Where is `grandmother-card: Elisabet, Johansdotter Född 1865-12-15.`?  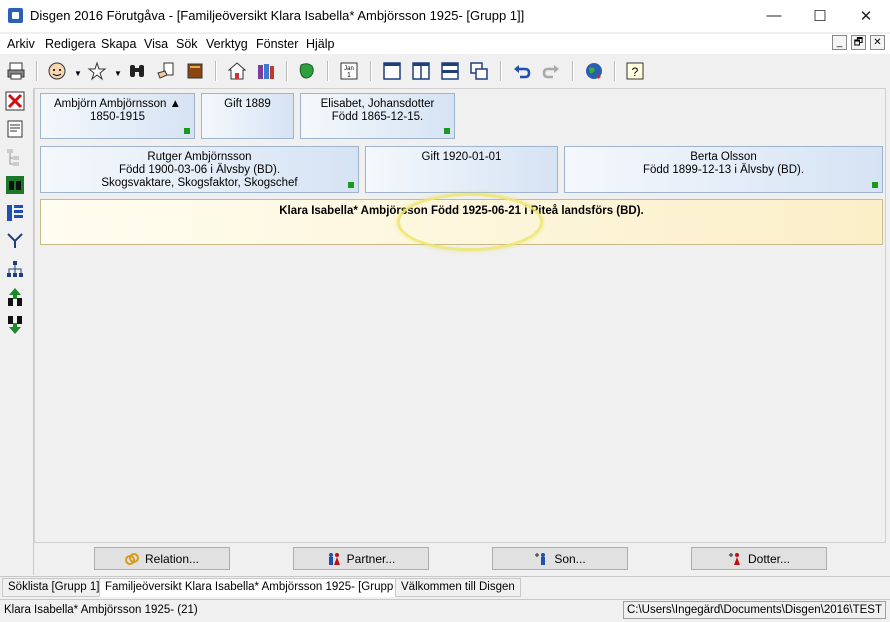 grandmother-card: Elisabet, Johansdotter Född 1865-12-15. is located at coordinates (377, 116).